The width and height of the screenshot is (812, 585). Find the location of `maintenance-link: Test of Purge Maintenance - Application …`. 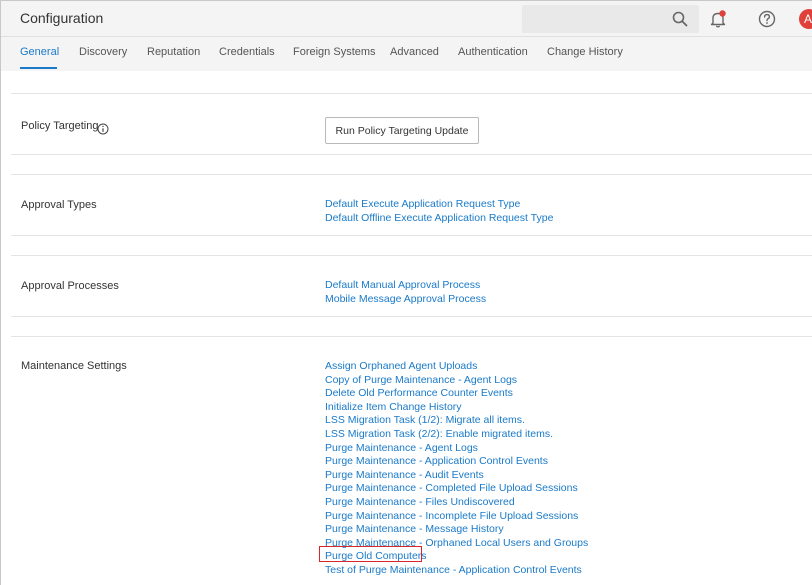

maintenance-link: Test of Purge Maintenance - Application … is located at coordinates (456, 571).